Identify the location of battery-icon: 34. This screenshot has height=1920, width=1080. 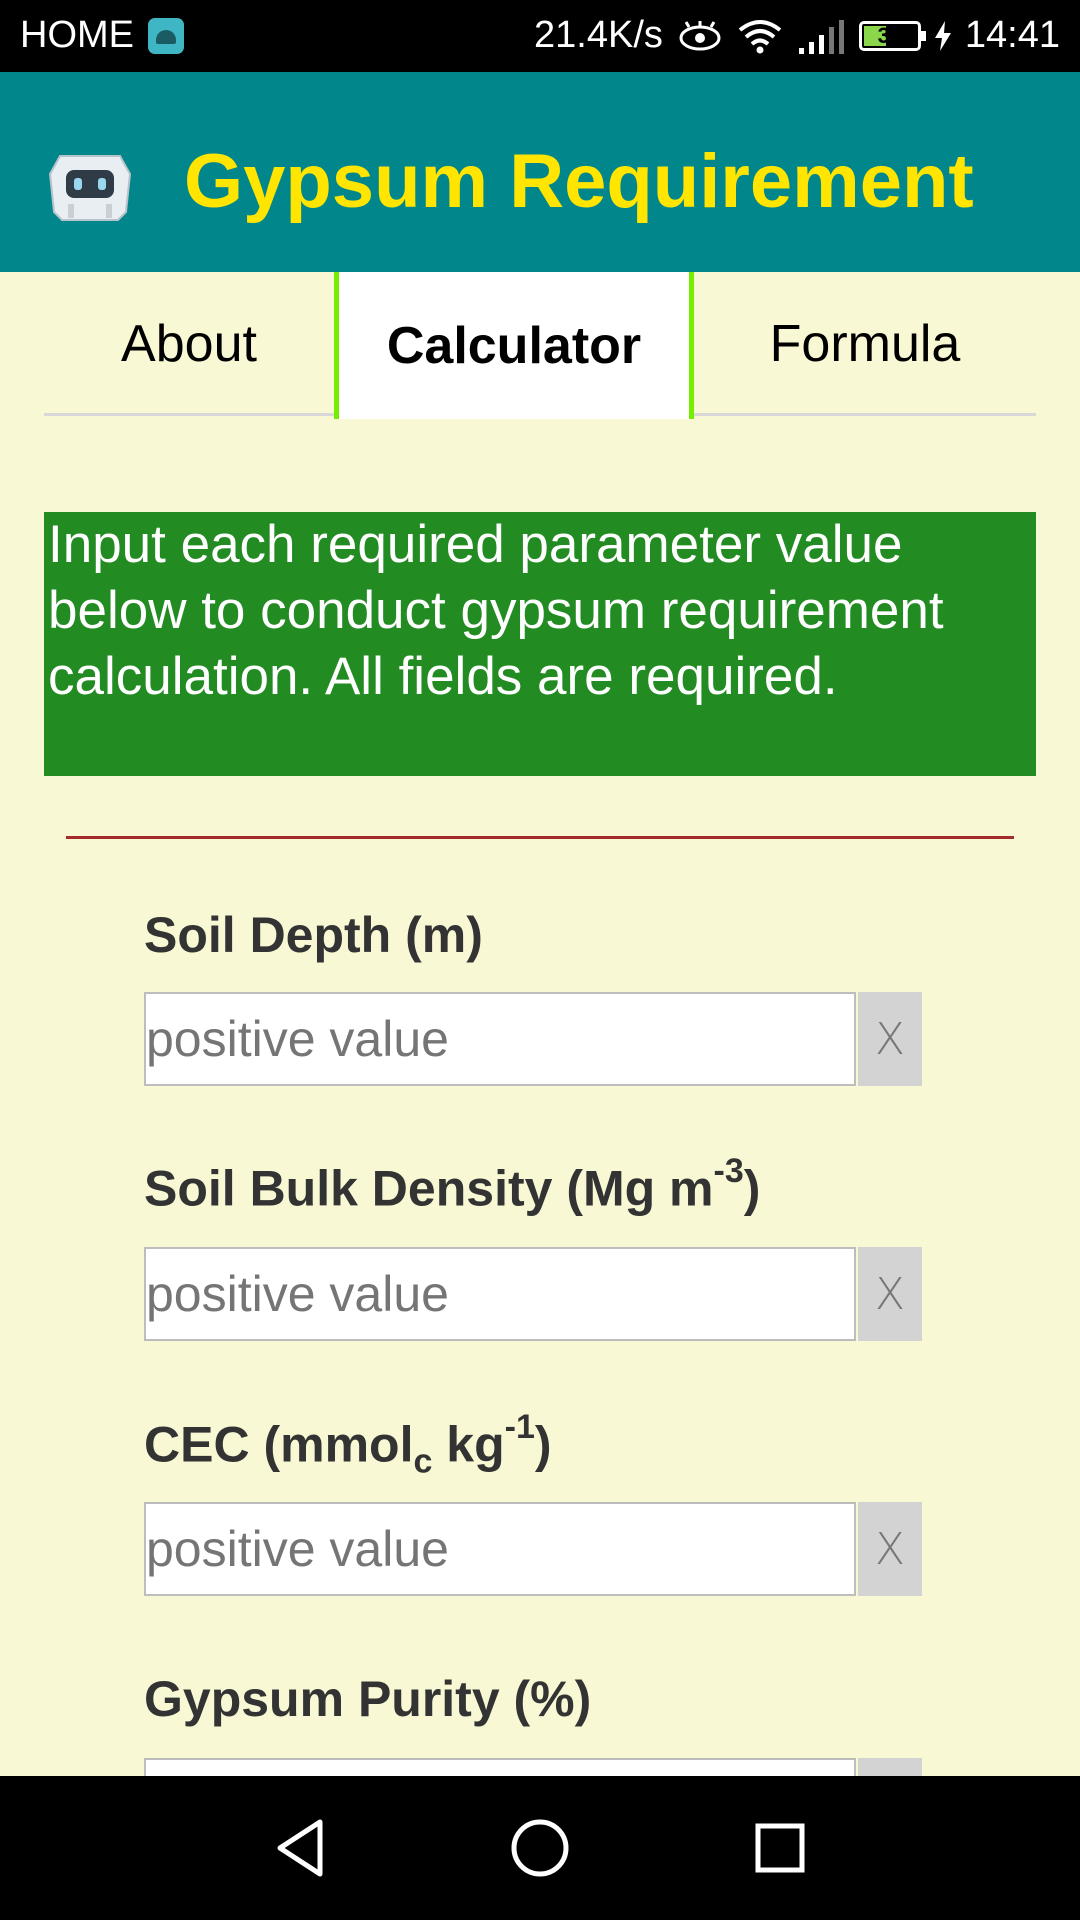
(892, 35).